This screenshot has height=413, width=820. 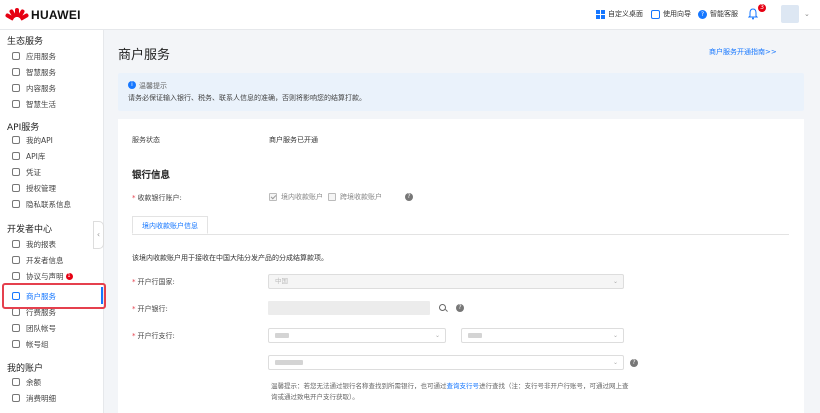 What do you see at coordinates (157, 198) in the screenshot?
I see `account-label: * 收款银行账户:` at bounding box center [157, 198].